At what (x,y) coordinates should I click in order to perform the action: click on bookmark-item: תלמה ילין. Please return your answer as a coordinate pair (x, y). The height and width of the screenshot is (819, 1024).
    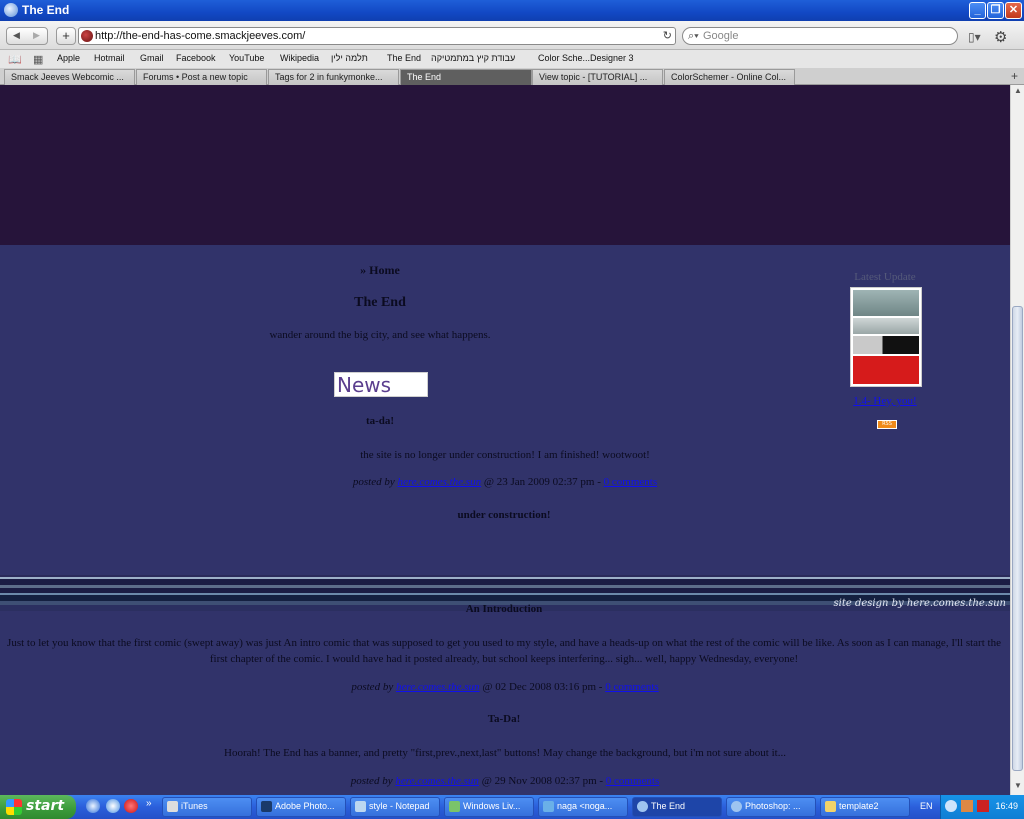
    Looking at the image, I should click on (349, 58).